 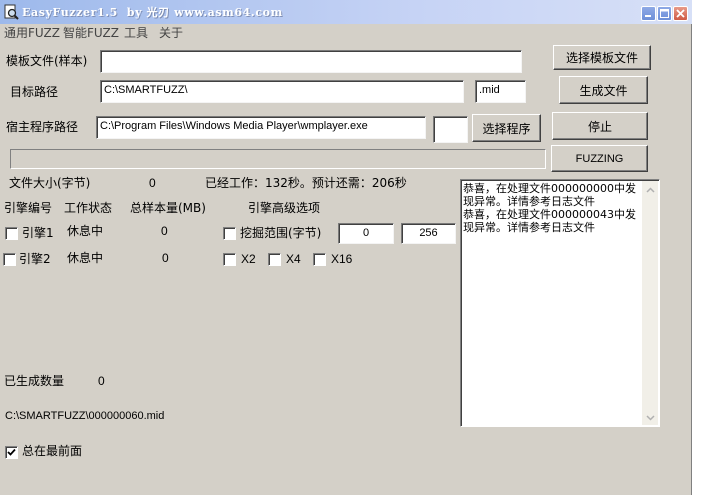 I want to click on range-label: 挖掘范围(字节), so click(x=281, y=233).